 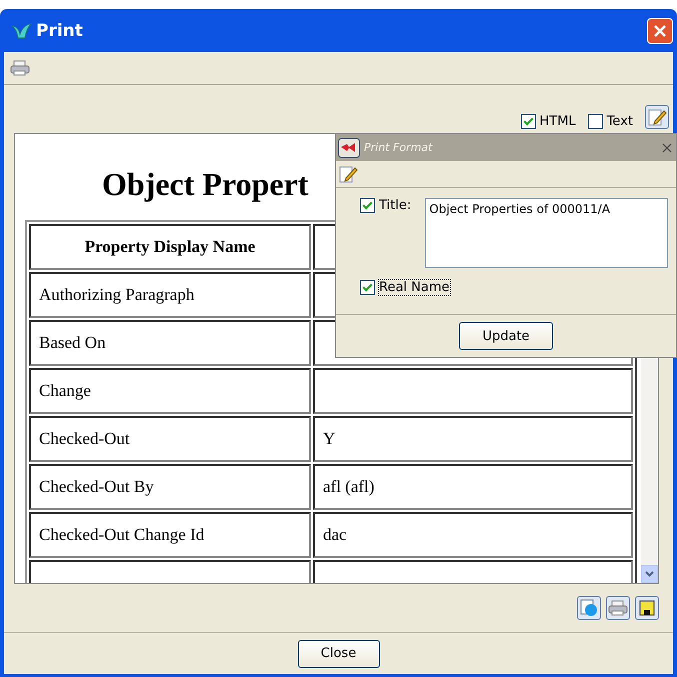 I want to click on pin-icon, so click(x=349, y=148).